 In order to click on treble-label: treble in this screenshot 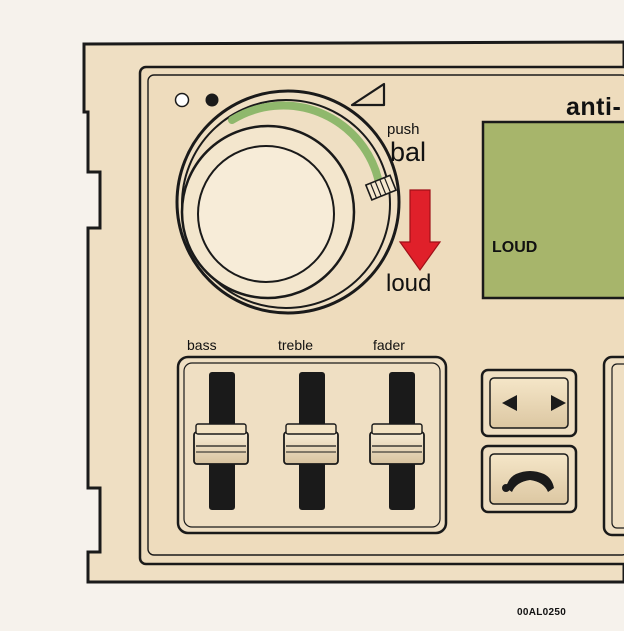, I will do `click(296, 345)`.